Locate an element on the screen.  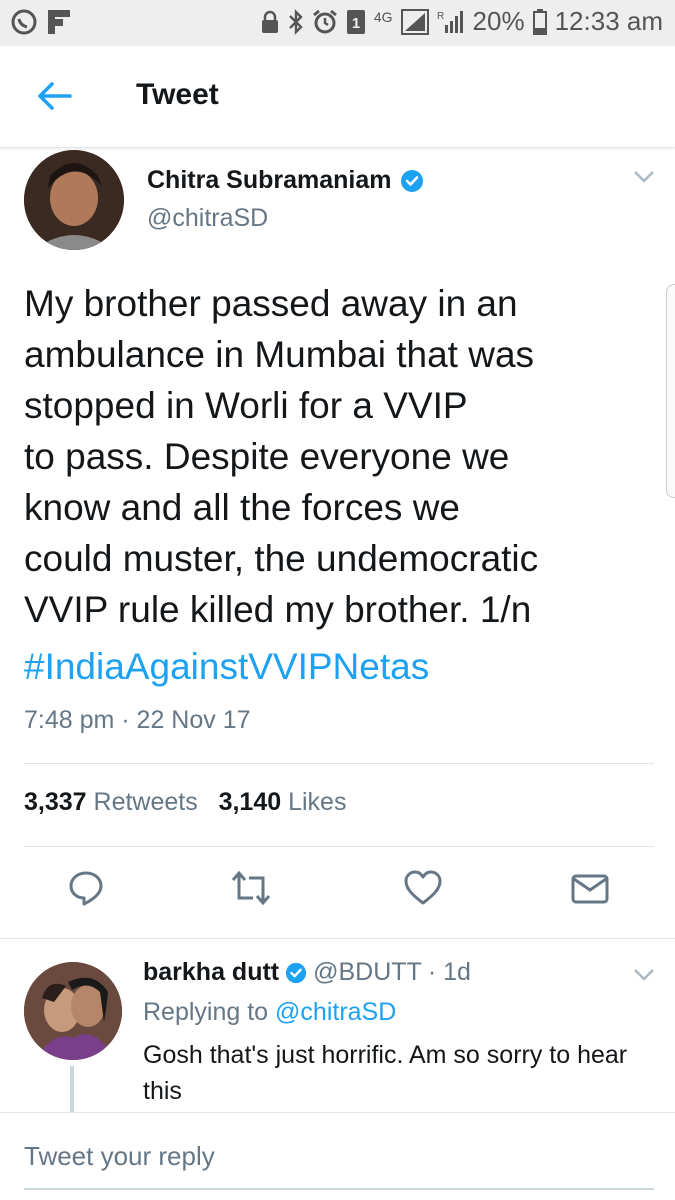
svg-text: 1 is located at coordinates (356, 23).